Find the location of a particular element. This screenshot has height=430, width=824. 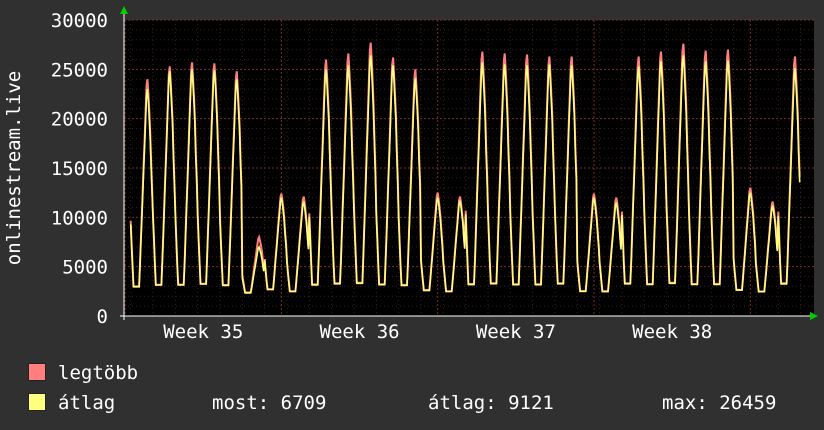

legend-avg-label: átlag is located at coordinates (87, 403).